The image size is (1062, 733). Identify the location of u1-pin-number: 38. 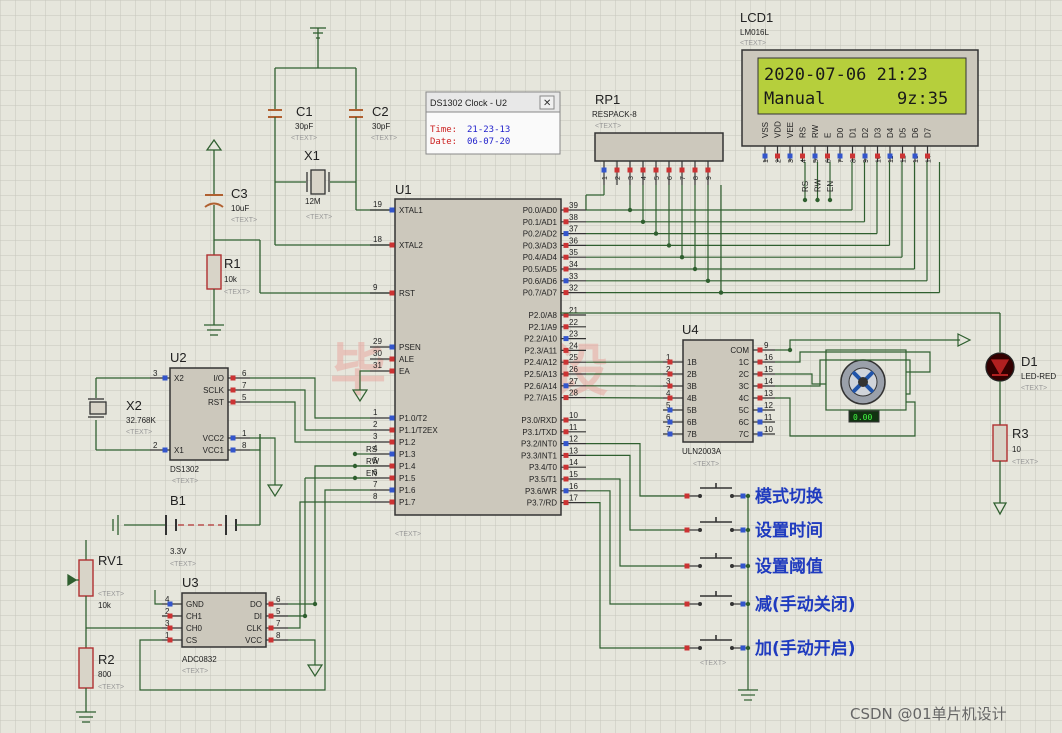
(573, 217).